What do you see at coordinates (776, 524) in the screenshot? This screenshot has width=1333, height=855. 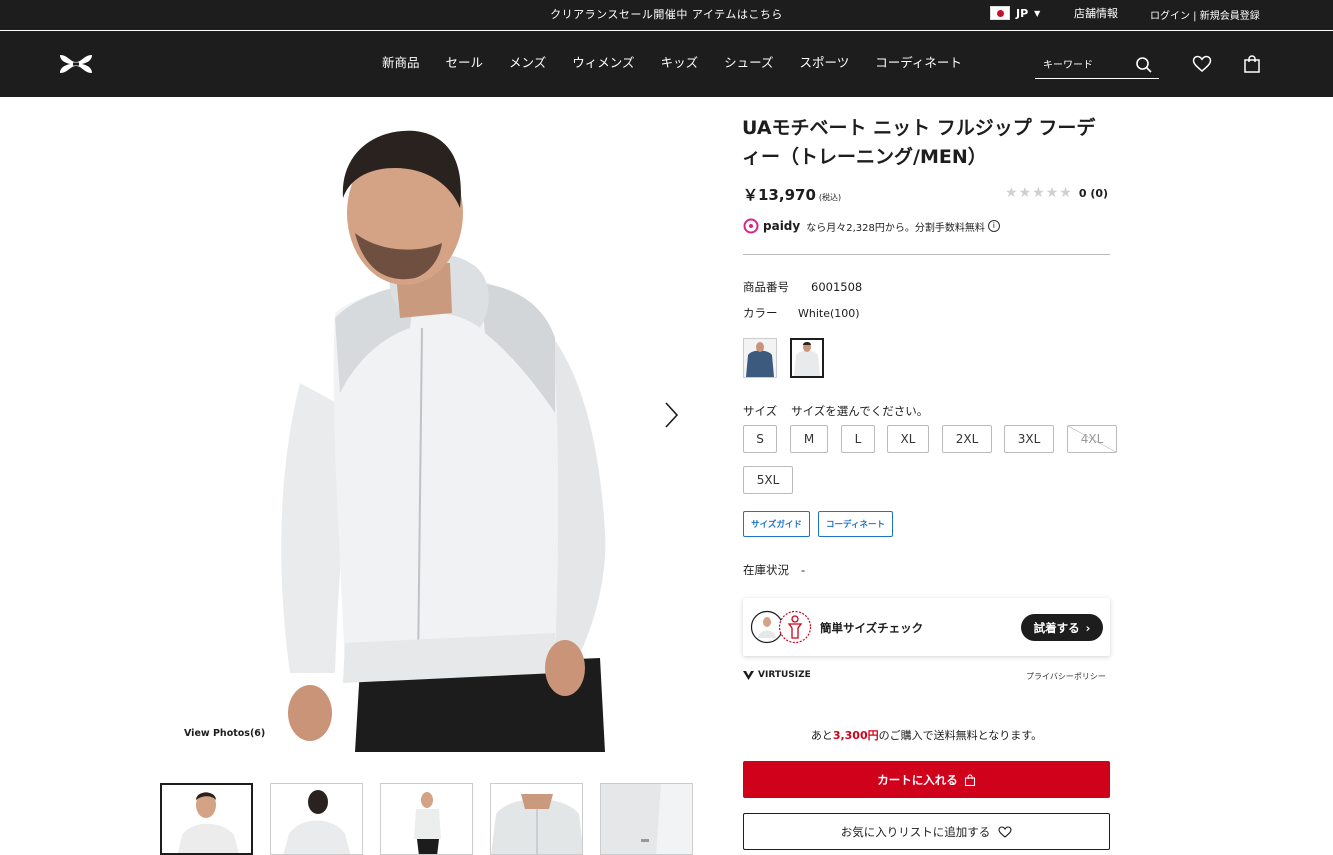 I see `size-guide-button: サイズガイド` at bounding box center [776, 524].